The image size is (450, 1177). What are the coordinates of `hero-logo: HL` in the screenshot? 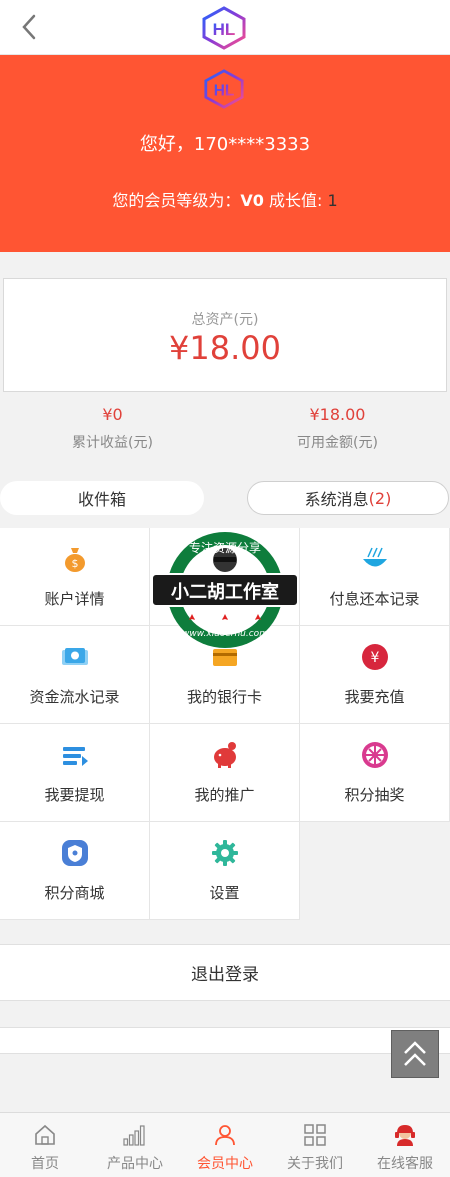 It's located at (224, 89).